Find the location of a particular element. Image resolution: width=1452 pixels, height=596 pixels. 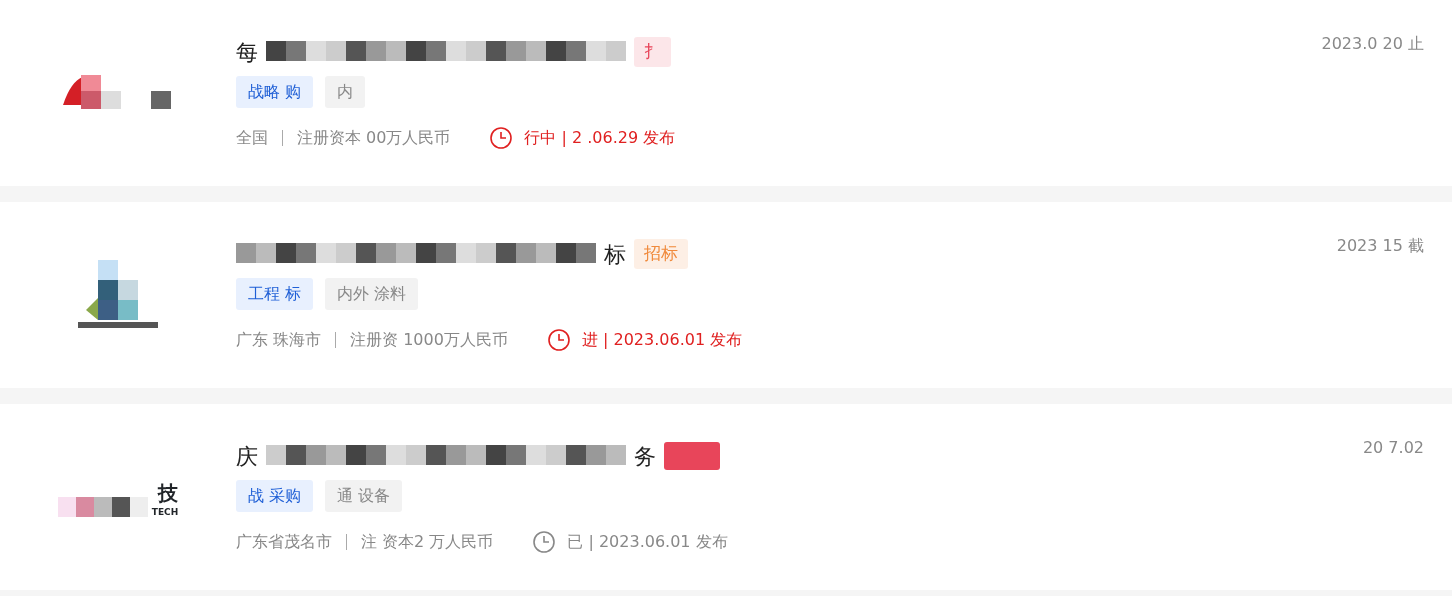

category-tag: 内外 涂料 is located at coordinates (372, 294).